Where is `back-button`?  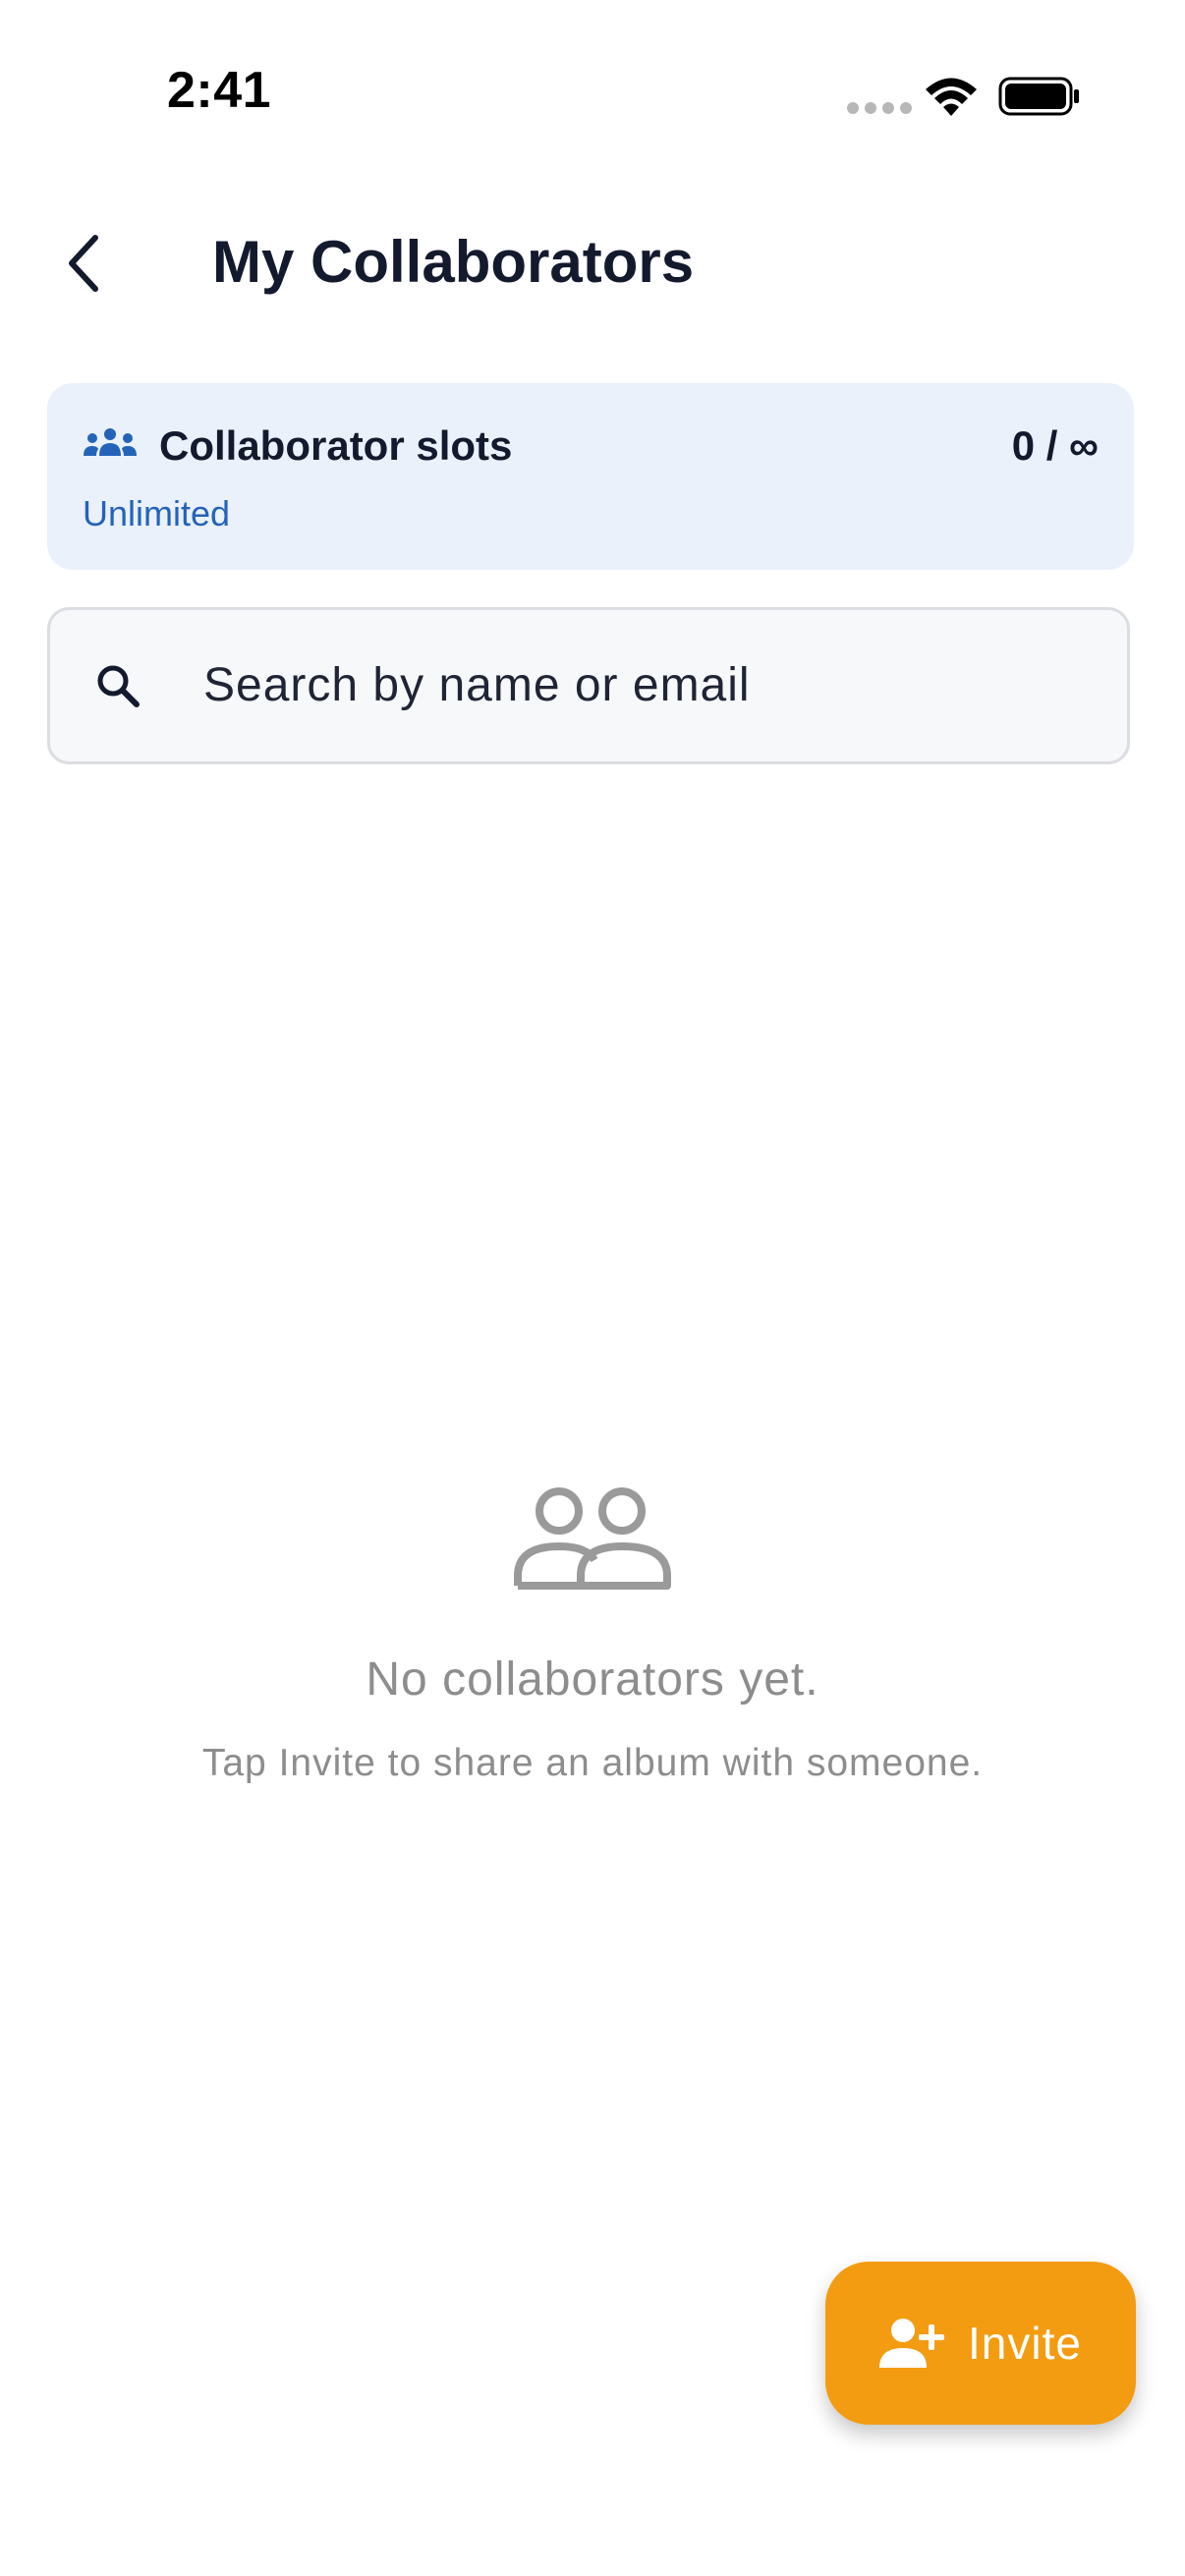
back-button is located at coordinates (84, 263).